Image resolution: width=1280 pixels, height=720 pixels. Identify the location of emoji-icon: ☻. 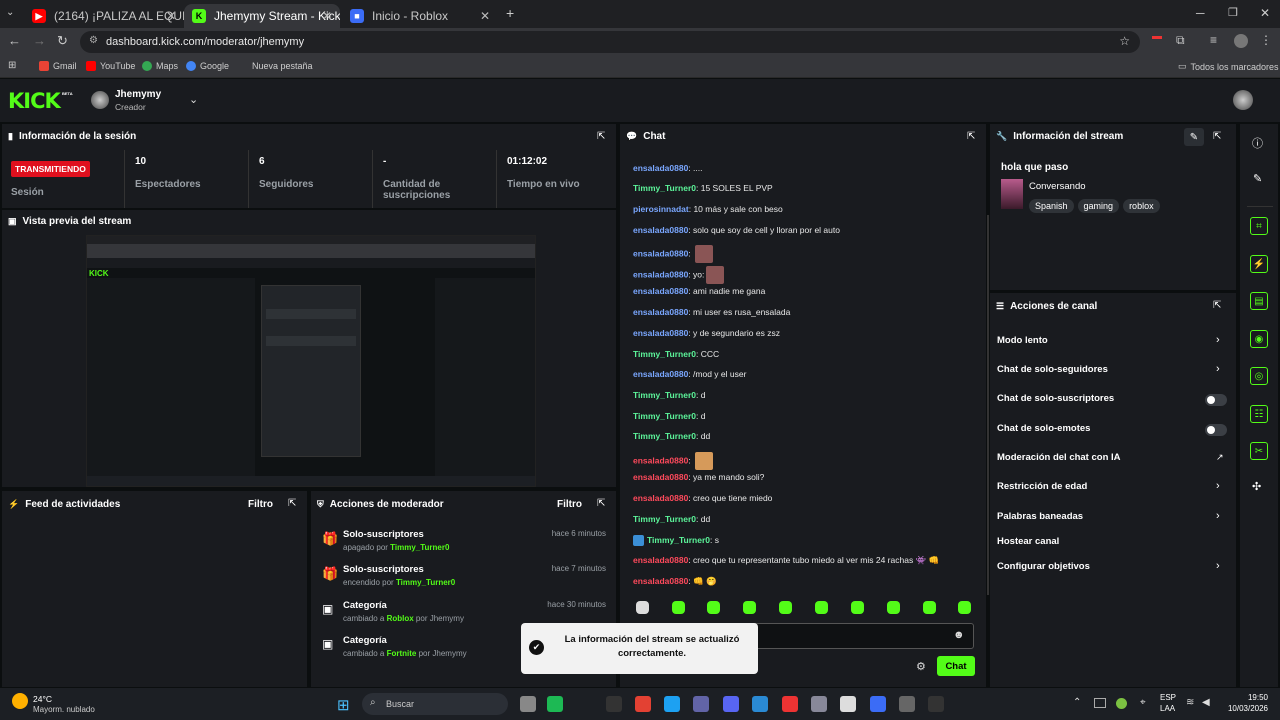
(959, 635).